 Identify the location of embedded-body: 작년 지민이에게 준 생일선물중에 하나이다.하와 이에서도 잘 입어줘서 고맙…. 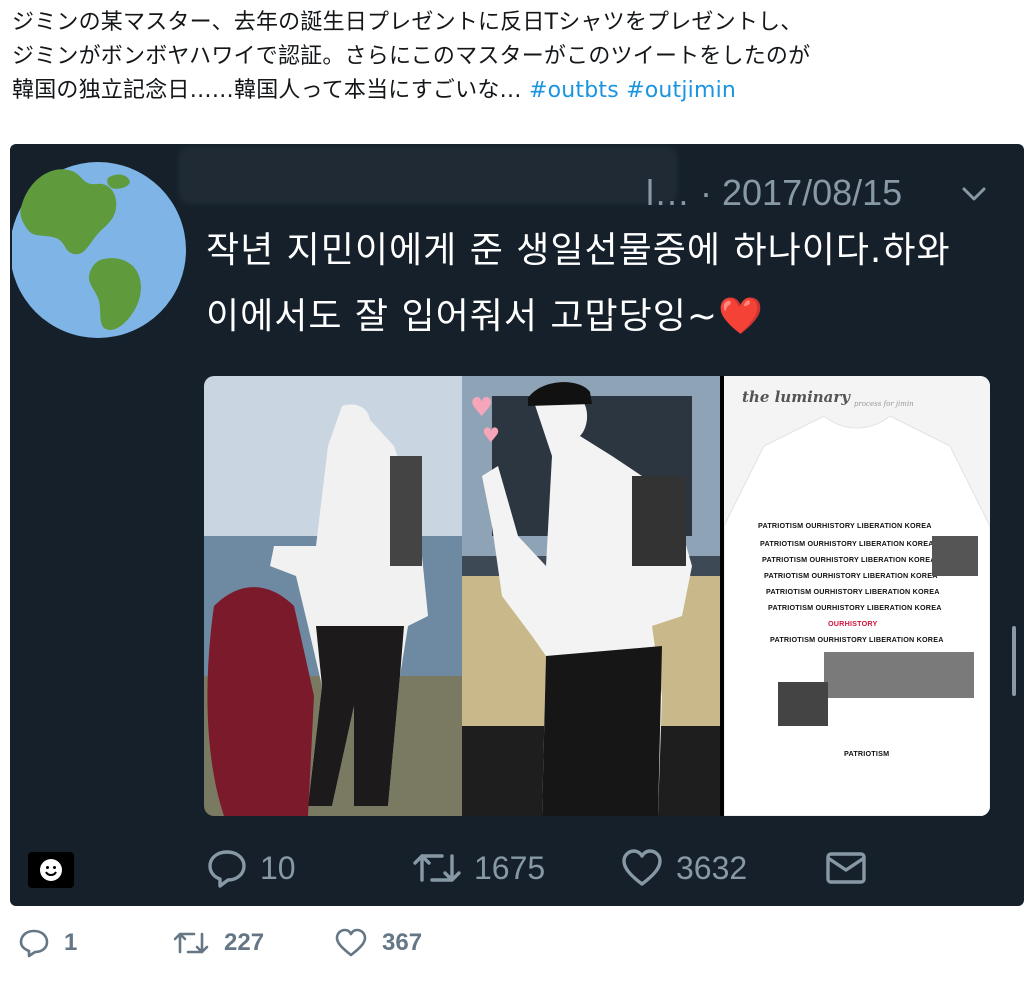
(606, 284).